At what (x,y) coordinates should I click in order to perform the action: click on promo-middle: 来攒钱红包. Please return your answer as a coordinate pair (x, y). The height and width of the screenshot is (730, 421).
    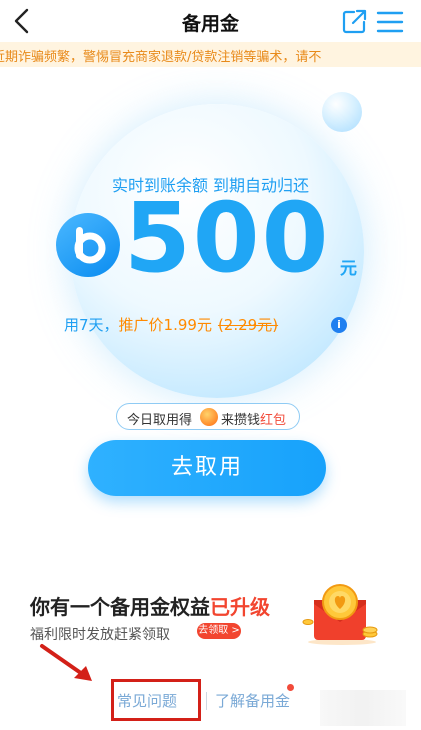
    Looking at the image, I should click on (254, 420).